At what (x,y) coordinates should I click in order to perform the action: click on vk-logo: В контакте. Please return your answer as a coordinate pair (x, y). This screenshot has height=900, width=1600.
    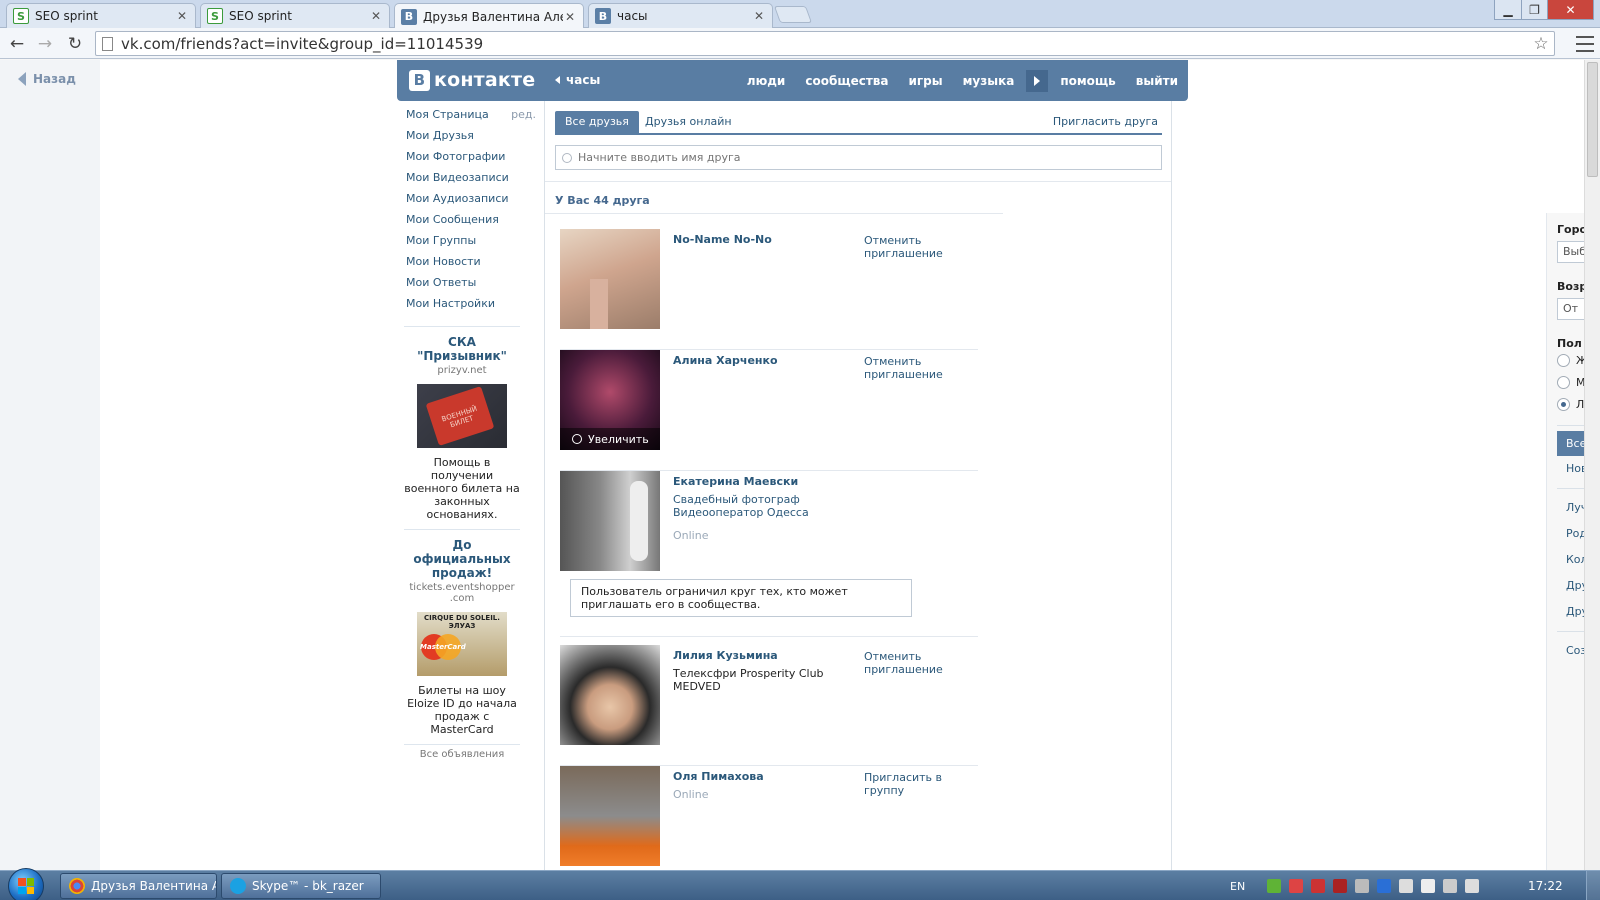
    Looking at the image, I should click on (472, 80).